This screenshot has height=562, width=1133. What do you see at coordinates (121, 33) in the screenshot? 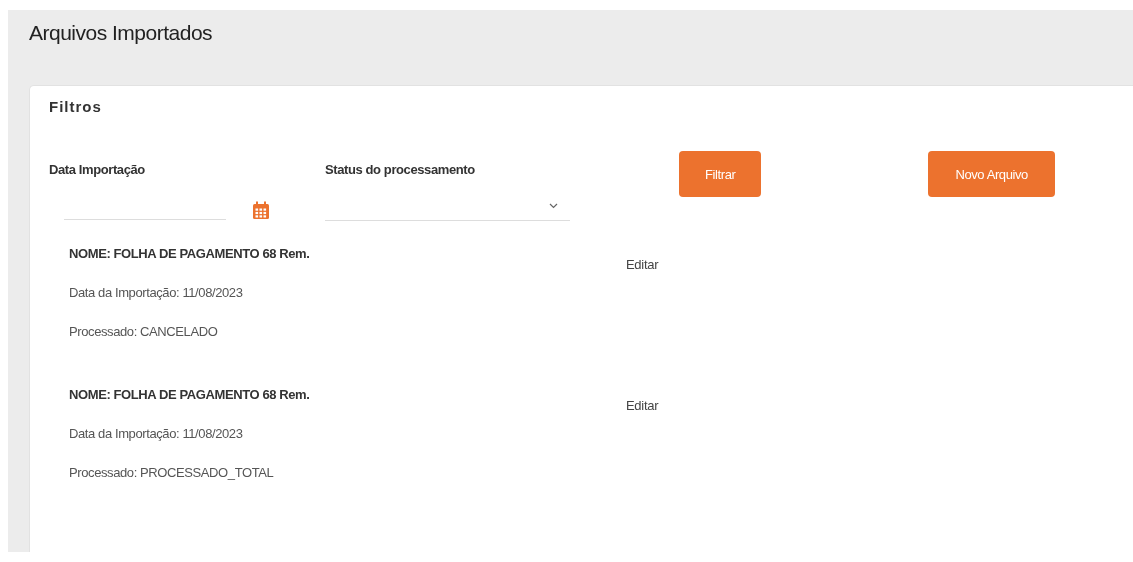
I see `page-title: Arquivos Importados` at bounding box center [121, 33].